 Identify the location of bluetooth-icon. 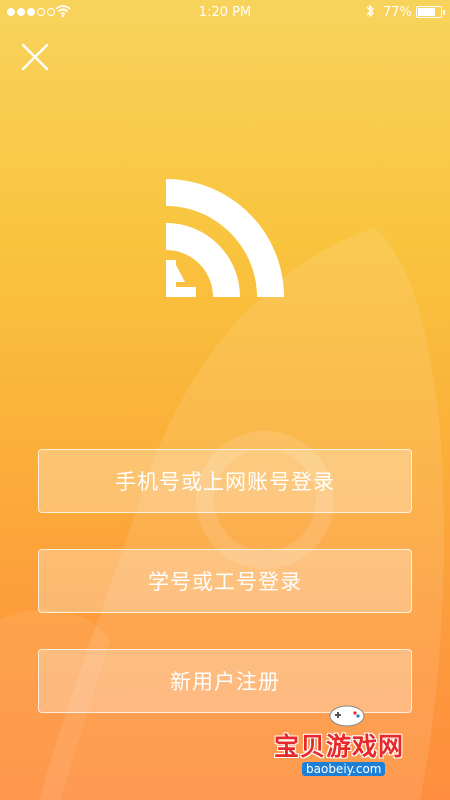
(370, 11).